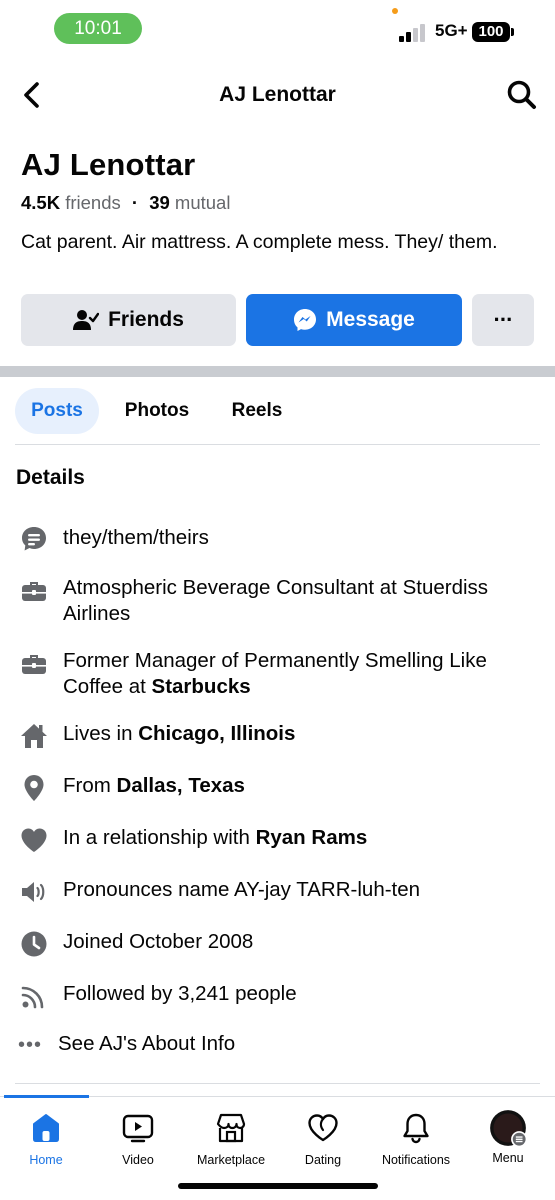 This screenshot has height=1200, width=555. Describe the element at coordinates (157, 411) in the screenshot. I see `tab-photos: Photos` at that location.